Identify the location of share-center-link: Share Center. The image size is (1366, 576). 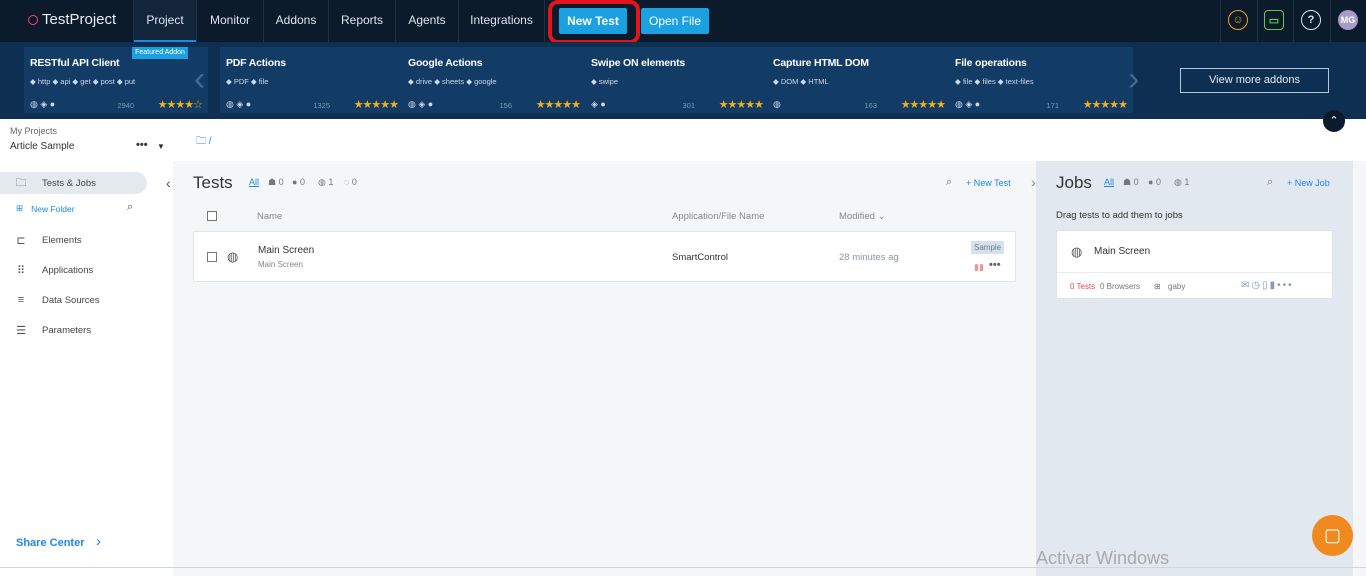
(50, 543).